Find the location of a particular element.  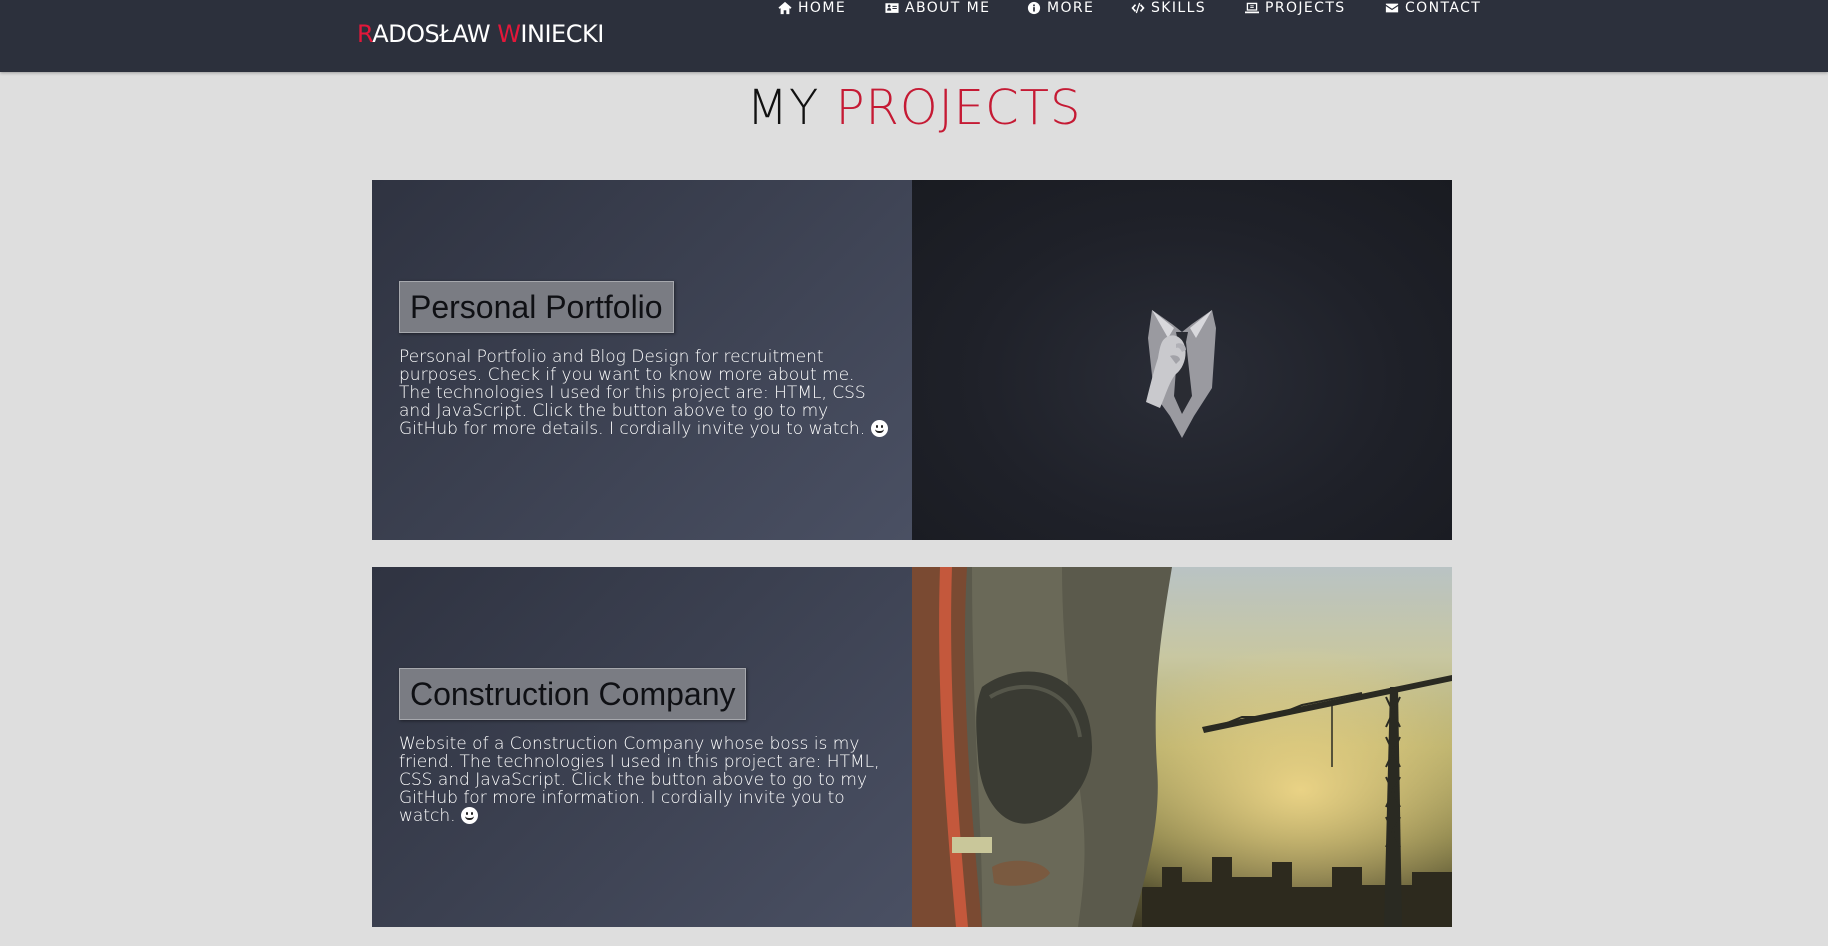

brand-first-name: ADOSŁAW is located at coordinates (435, 34).